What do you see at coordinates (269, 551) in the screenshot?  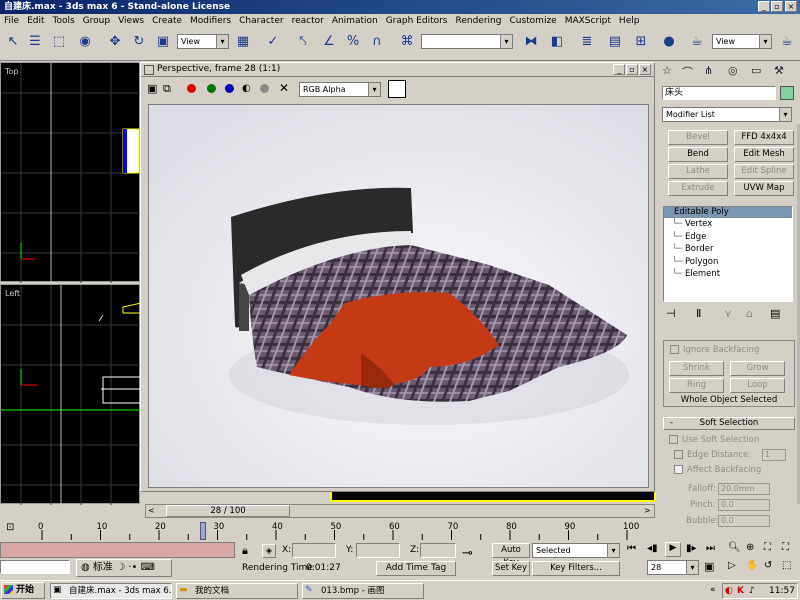 I see `absolute-mode-icon: ◈` at bounding box center [269, 551].